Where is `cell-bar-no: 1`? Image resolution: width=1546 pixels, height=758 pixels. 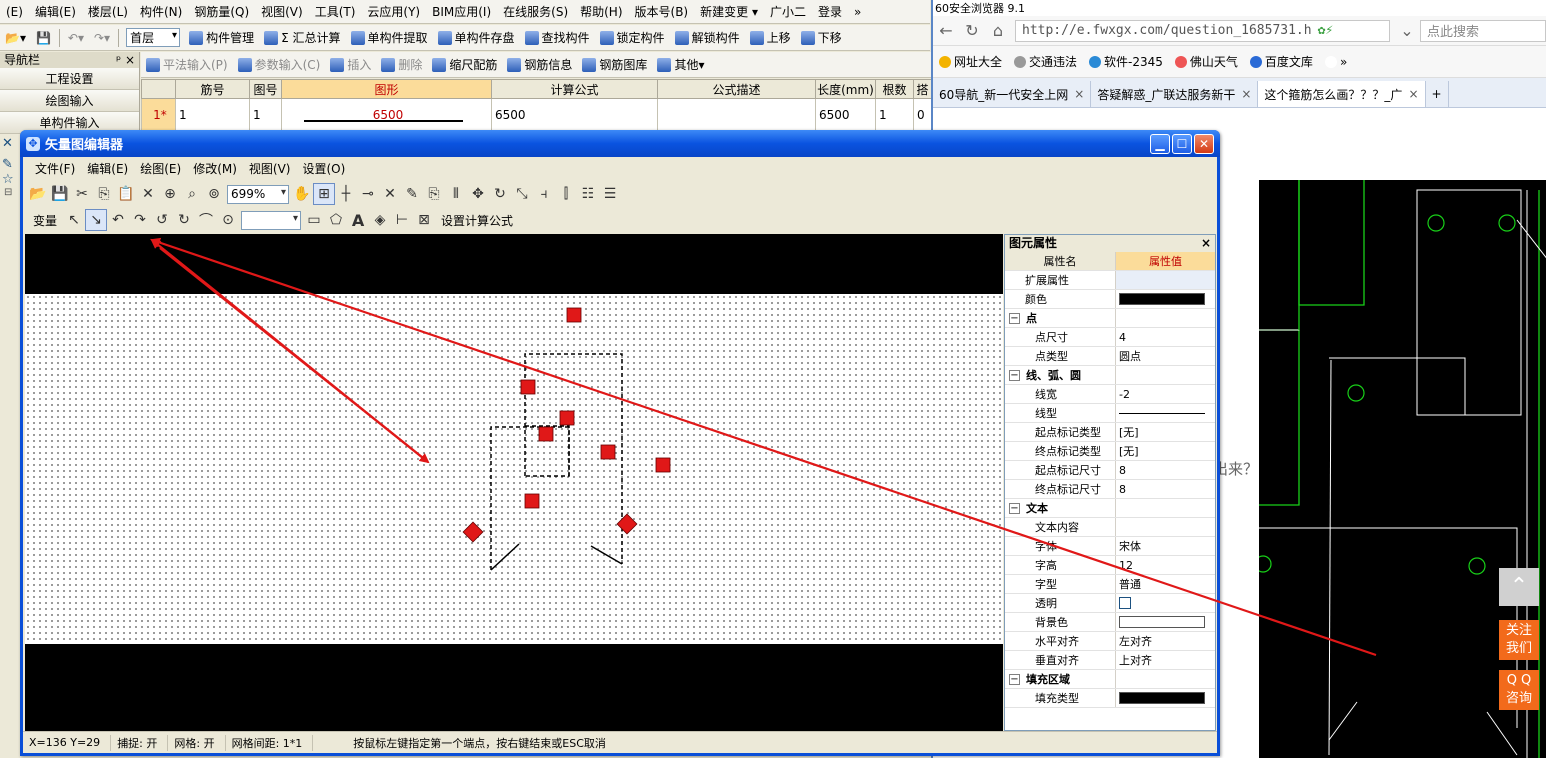 cell-bar-no: 1 is located at coordinates (212, 114).